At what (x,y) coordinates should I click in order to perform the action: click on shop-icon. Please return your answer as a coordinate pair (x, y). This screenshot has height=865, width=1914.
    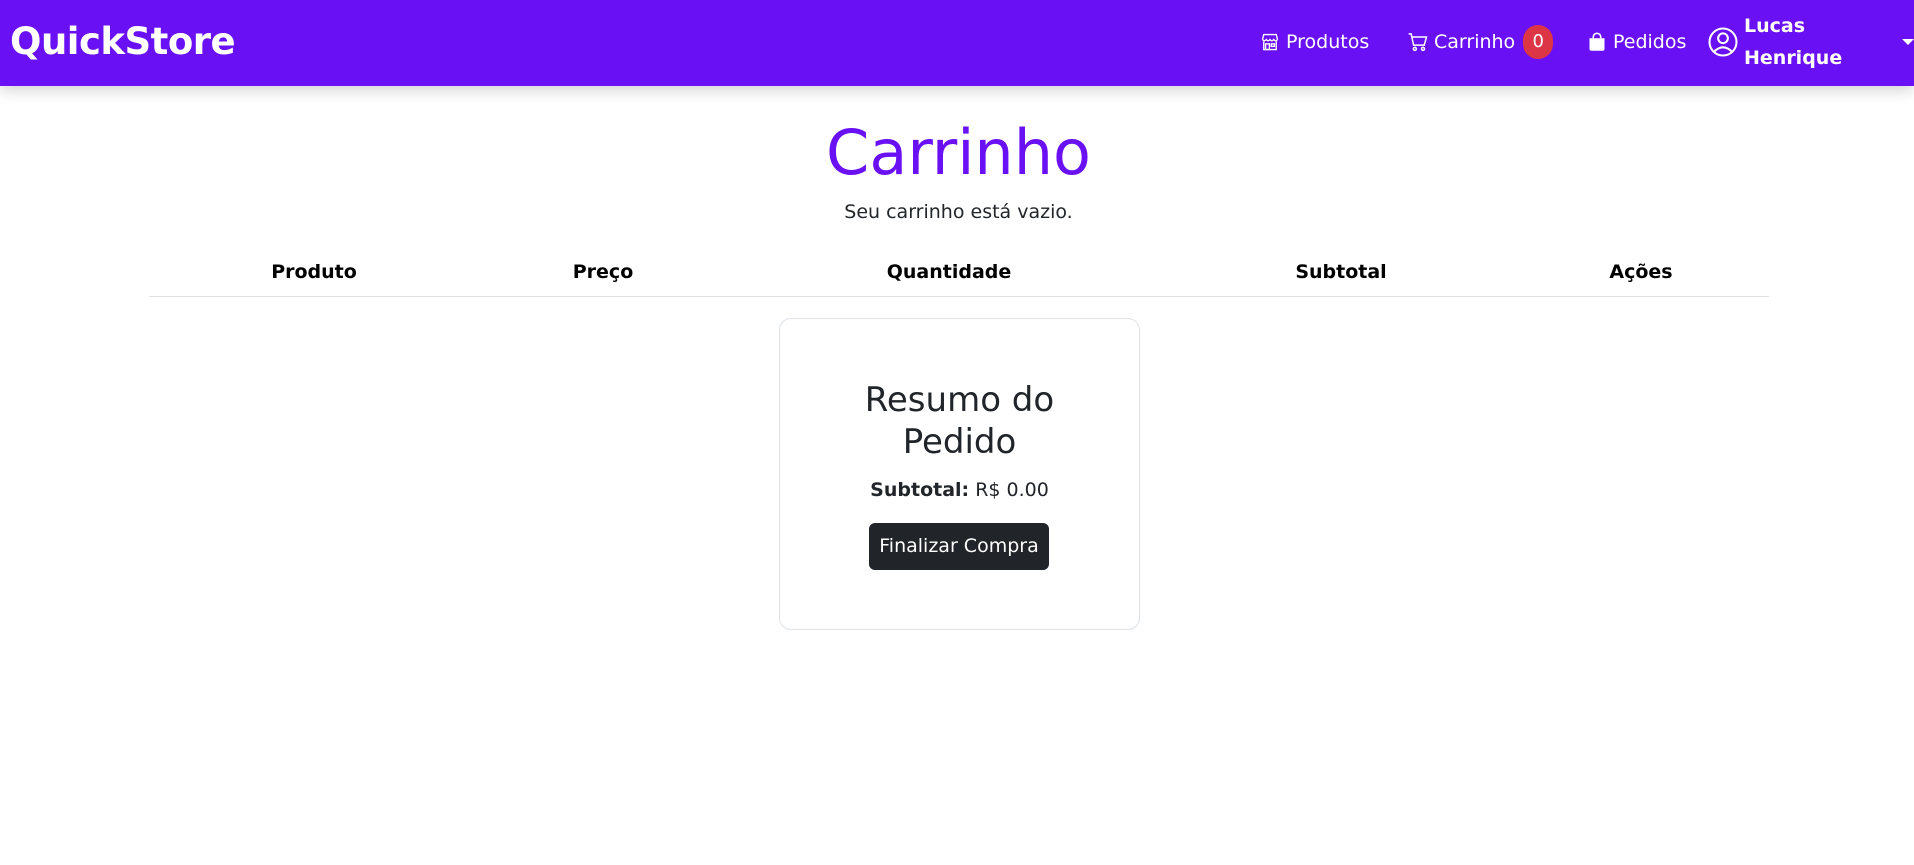
    Looking at the image, I should click on (1270, 42).